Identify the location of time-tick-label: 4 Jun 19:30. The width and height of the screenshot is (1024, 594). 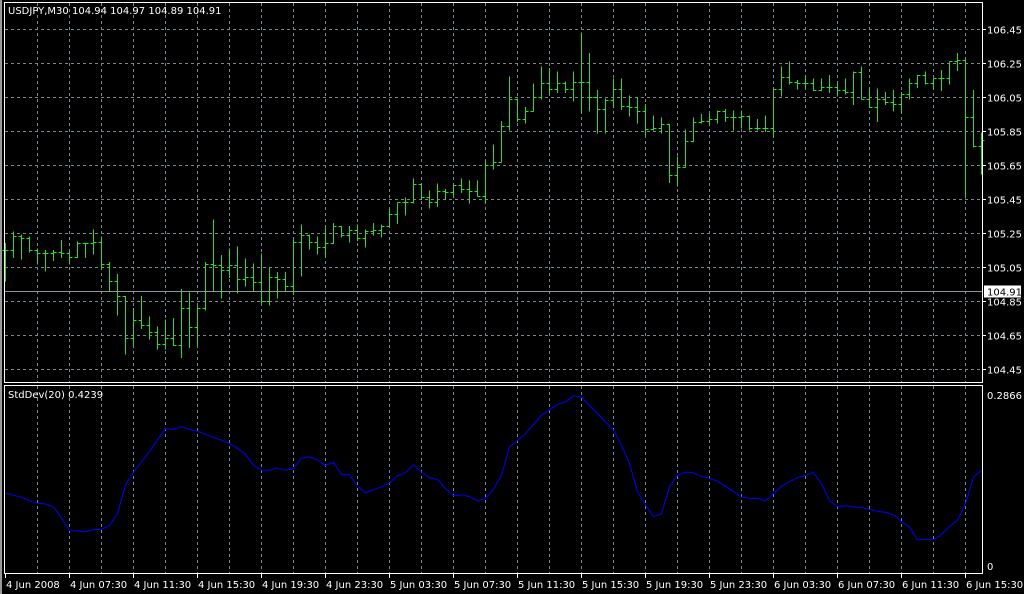
(290, 585).